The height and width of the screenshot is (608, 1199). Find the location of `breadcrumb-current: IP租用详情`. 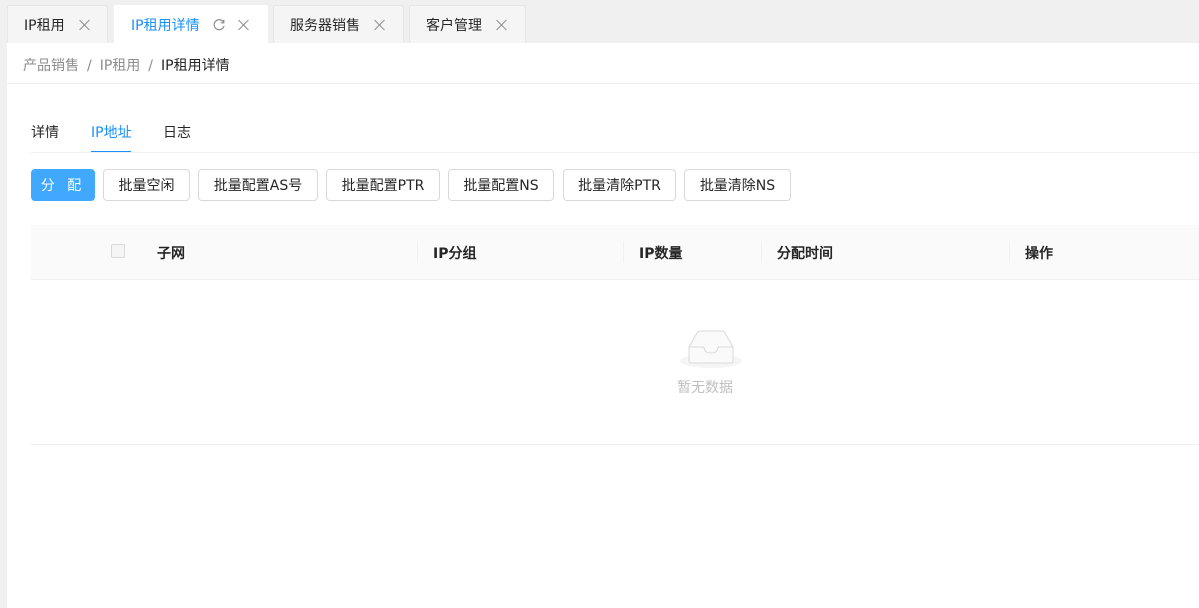

breadcrumb-current: IP租用详情 is located at coordinates (195, 66).